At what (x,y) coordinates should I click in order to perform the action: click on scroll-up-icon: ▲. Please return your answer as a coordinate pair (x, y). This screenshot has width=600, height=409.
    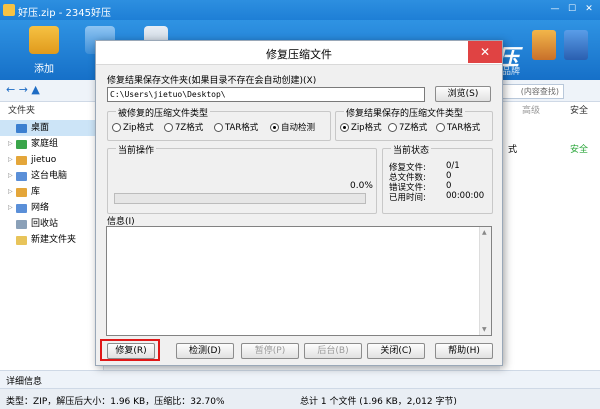
    Looking at the image, I should click on (484, 232).